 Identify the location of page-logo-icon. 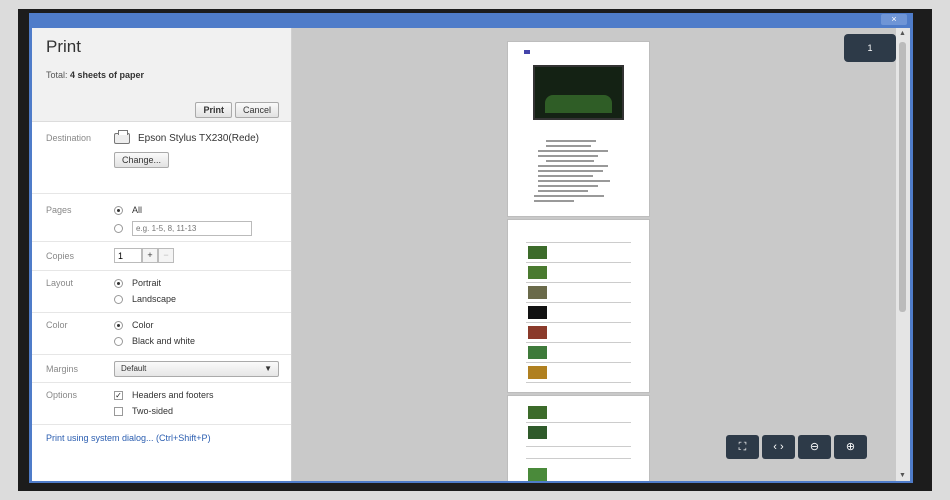
(527, 52).